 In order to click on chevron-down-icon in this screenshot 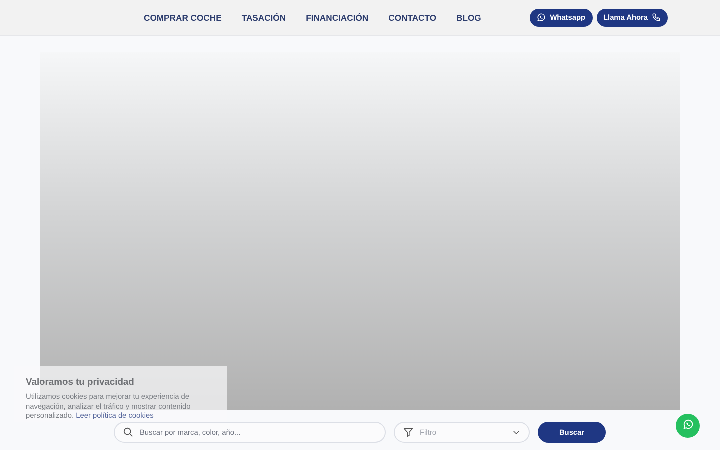, I will do `click(516, 432)`.